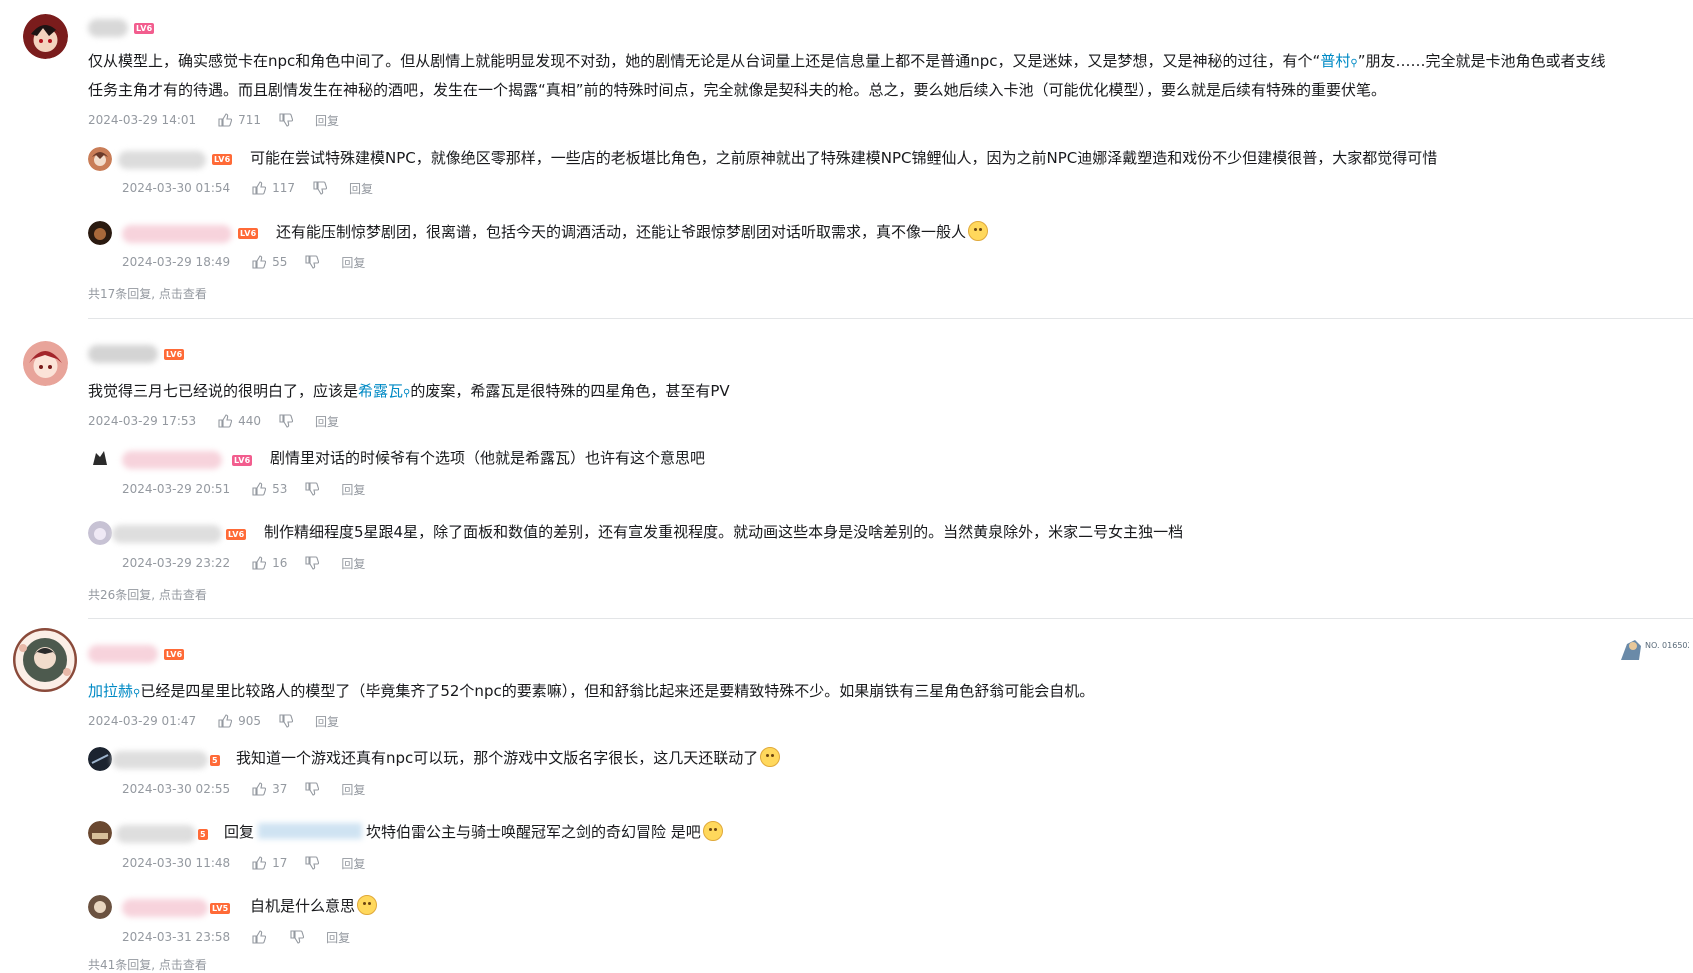 Image resolution: width=1693 pixels, height=973 pixels. I want to click on reply-meta: 2024-03-31 23:58 回复, so click(236, 937).